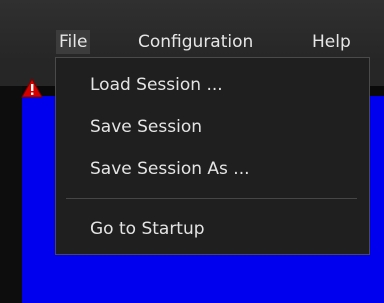 The image size is (384, 303). I want to click on menu-help: Help, so click(331, 42).